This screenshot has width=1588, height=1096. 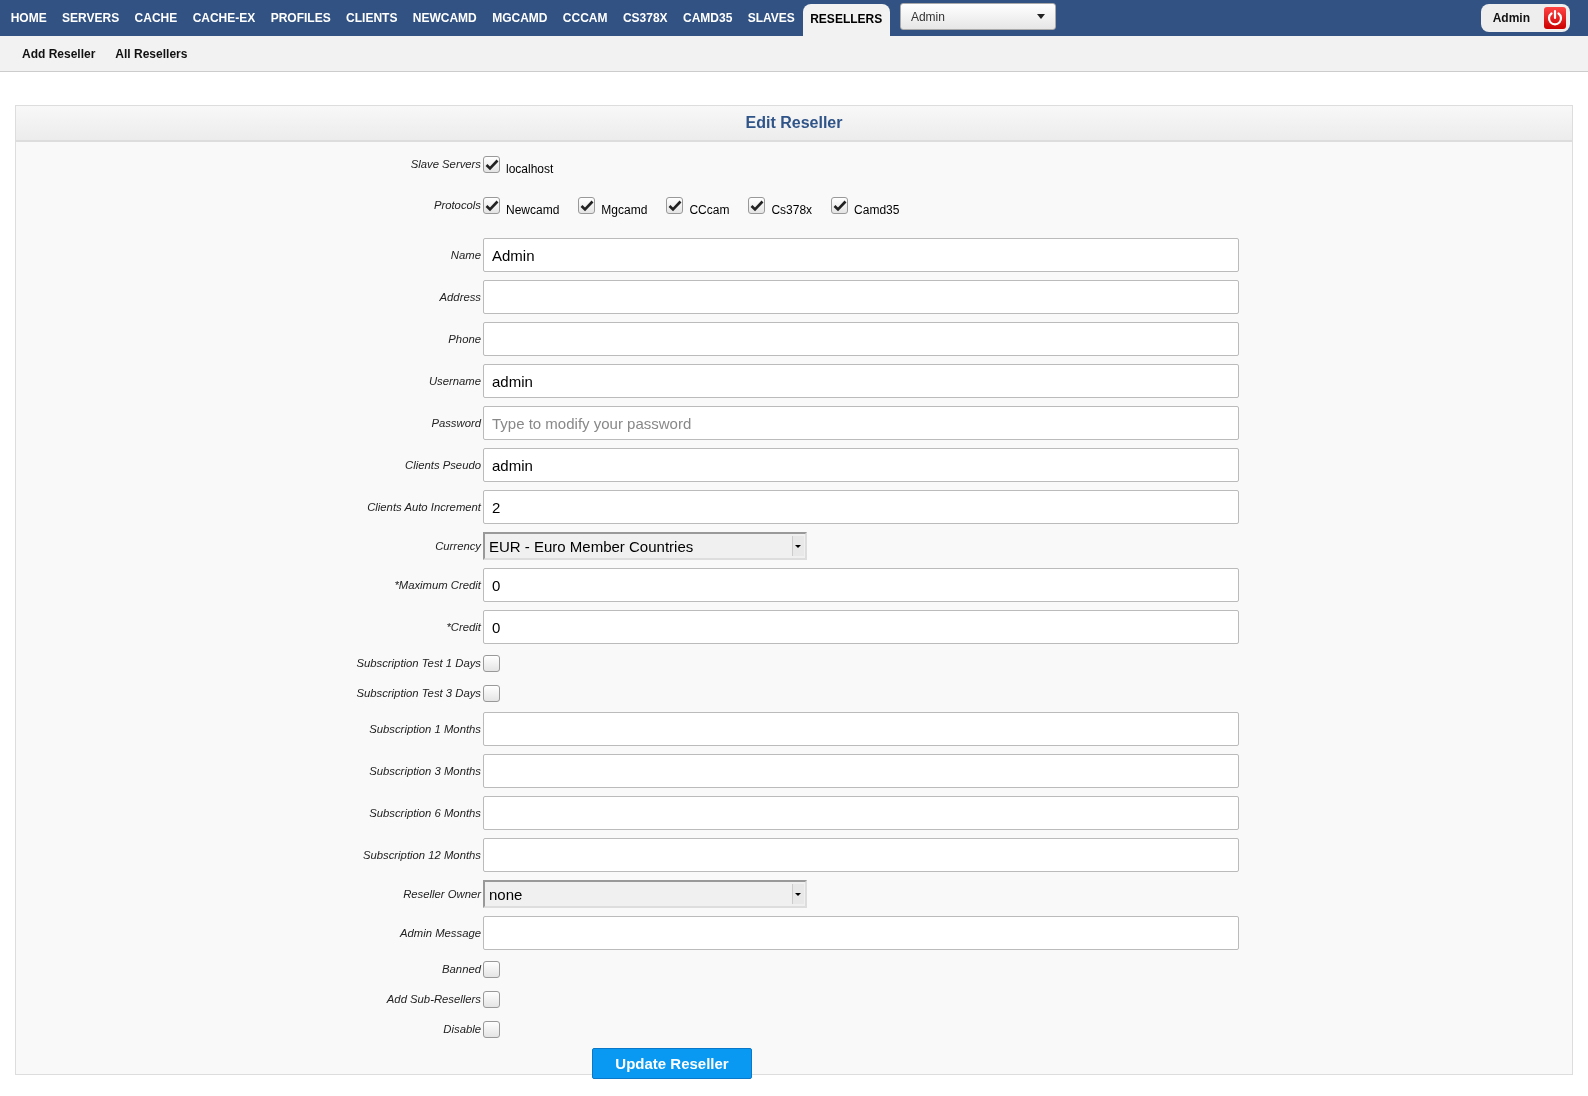 What do you see at coordinates (90, 18) in the screenshot?
I see `nav-tab: SERVERS` at bounding box center [90, 18].